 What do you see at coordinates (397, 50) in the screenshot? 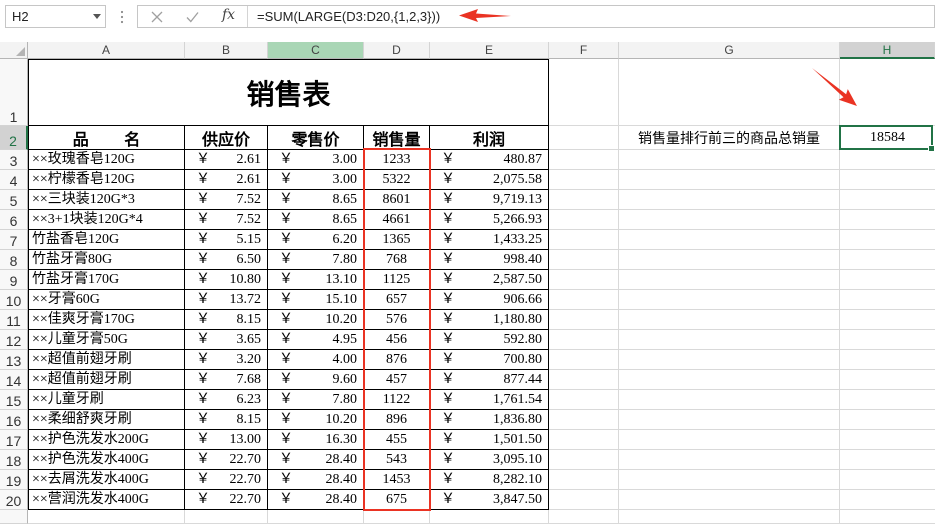
I see `column-header-d: D` at bounding box center [397, 50].